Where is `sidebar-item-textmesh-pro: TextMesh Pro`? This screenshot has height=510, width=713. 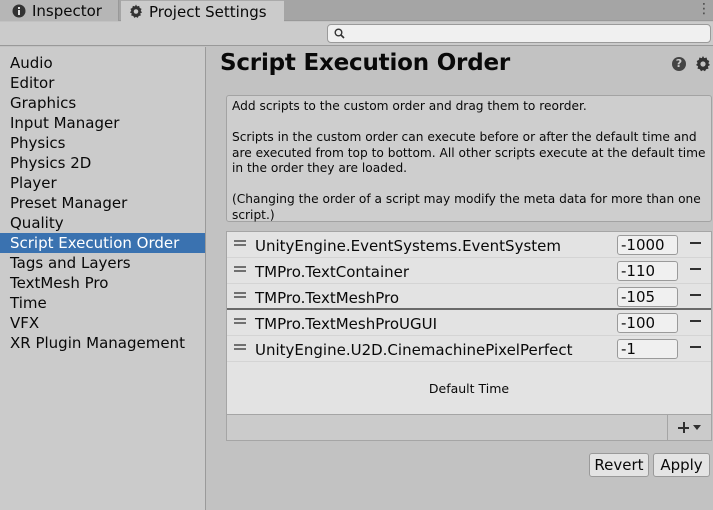 sidebar-item-textmesh-pro: TextMesh Pro is located at coordinates (102, 283).